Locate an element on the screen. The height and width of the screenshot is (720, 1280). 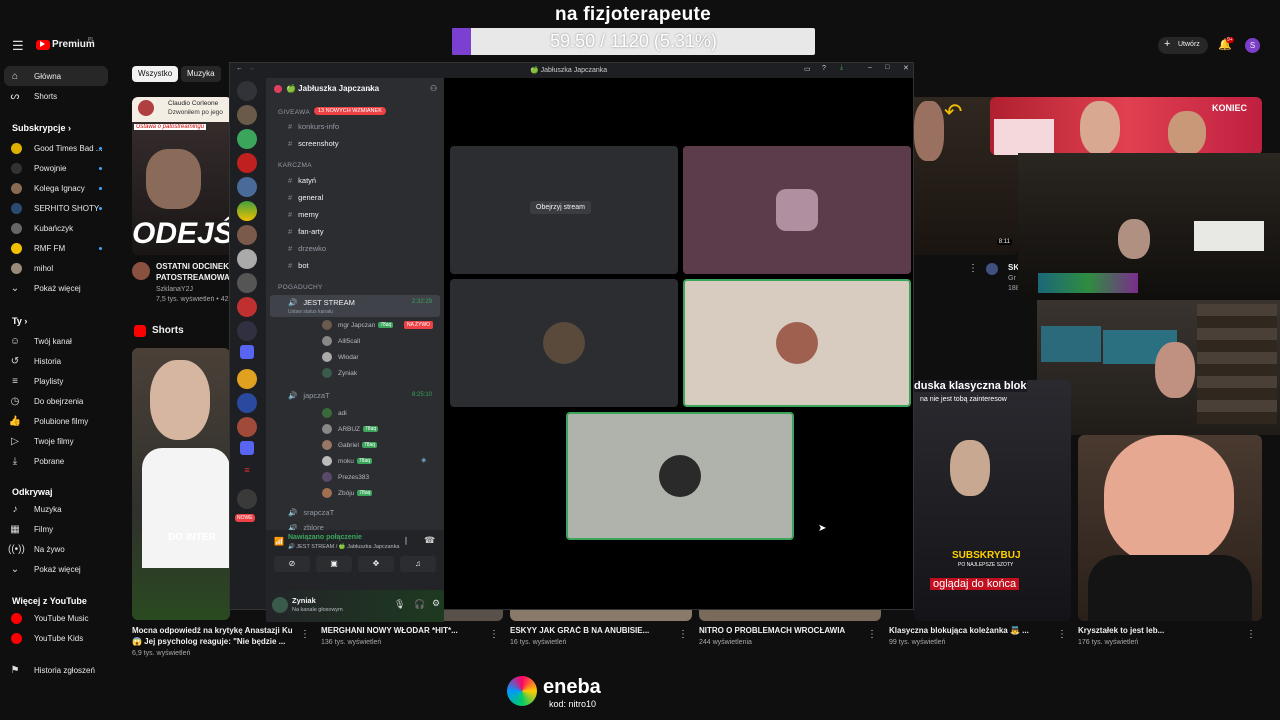
server-icon: ≡ is located at coordinates (247, 475).